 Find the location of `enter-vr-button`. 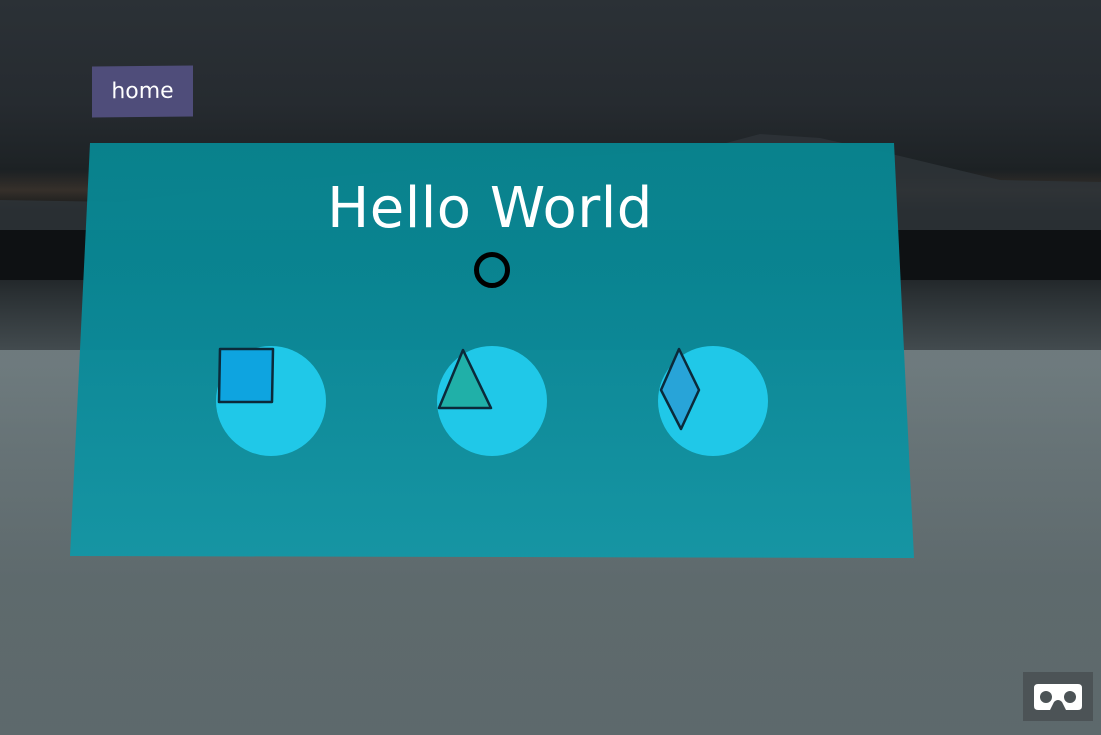

enter-vr-button is located at coordinates (1058, 696).